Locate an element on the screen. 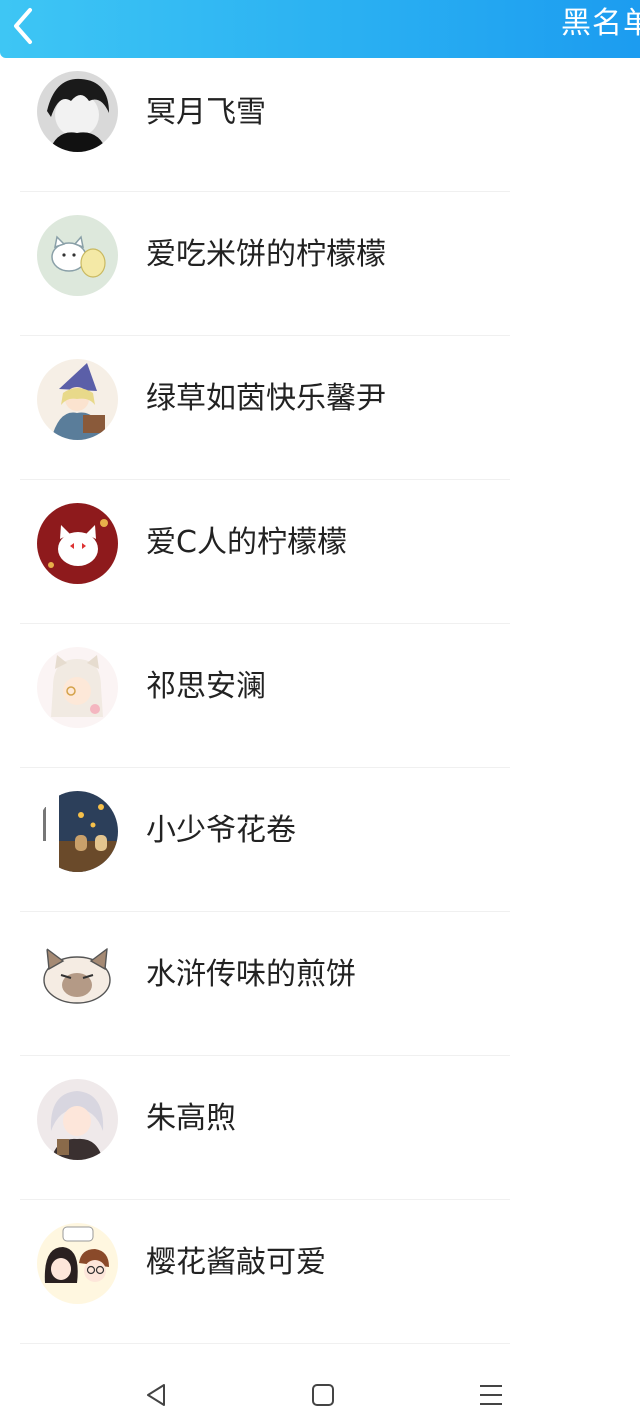 Image resolution: width=640 pixels, height=1423 pixels. menu-lines-icon is located at coordinates (491, 1395).